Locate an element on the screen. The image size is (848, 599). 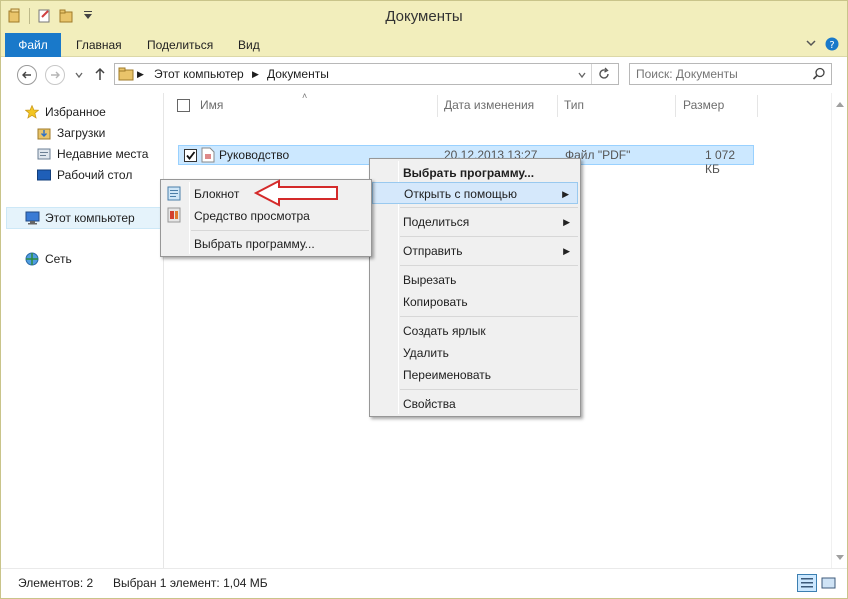
nav-desktop: Рабочий стол is located at coordinates (84, 175).